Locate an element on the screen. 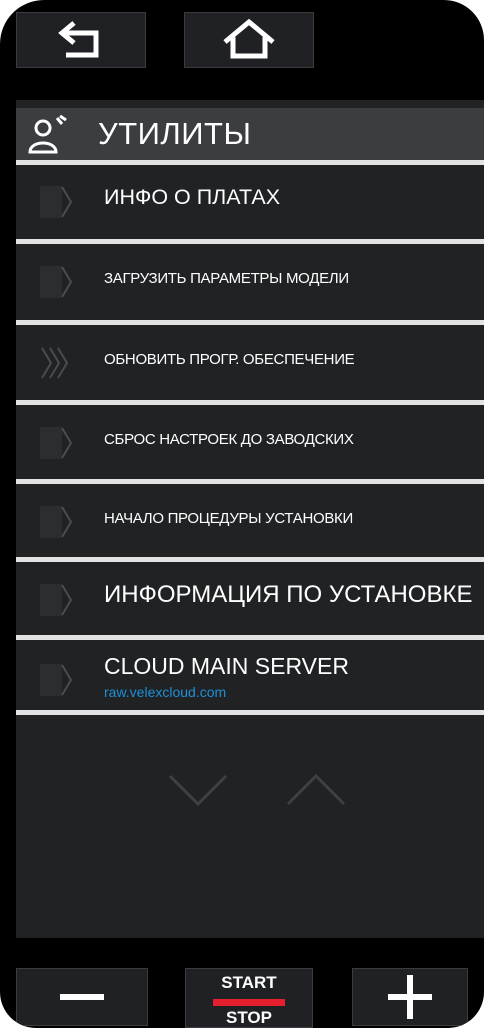 The width and height of the screenshot is (490, 1031). menu-item-load-model-params: ЗАГРУЗИТЬ ПАРАМЕТРЫ МОДЕЛИ is located at coordinates (250, 279).